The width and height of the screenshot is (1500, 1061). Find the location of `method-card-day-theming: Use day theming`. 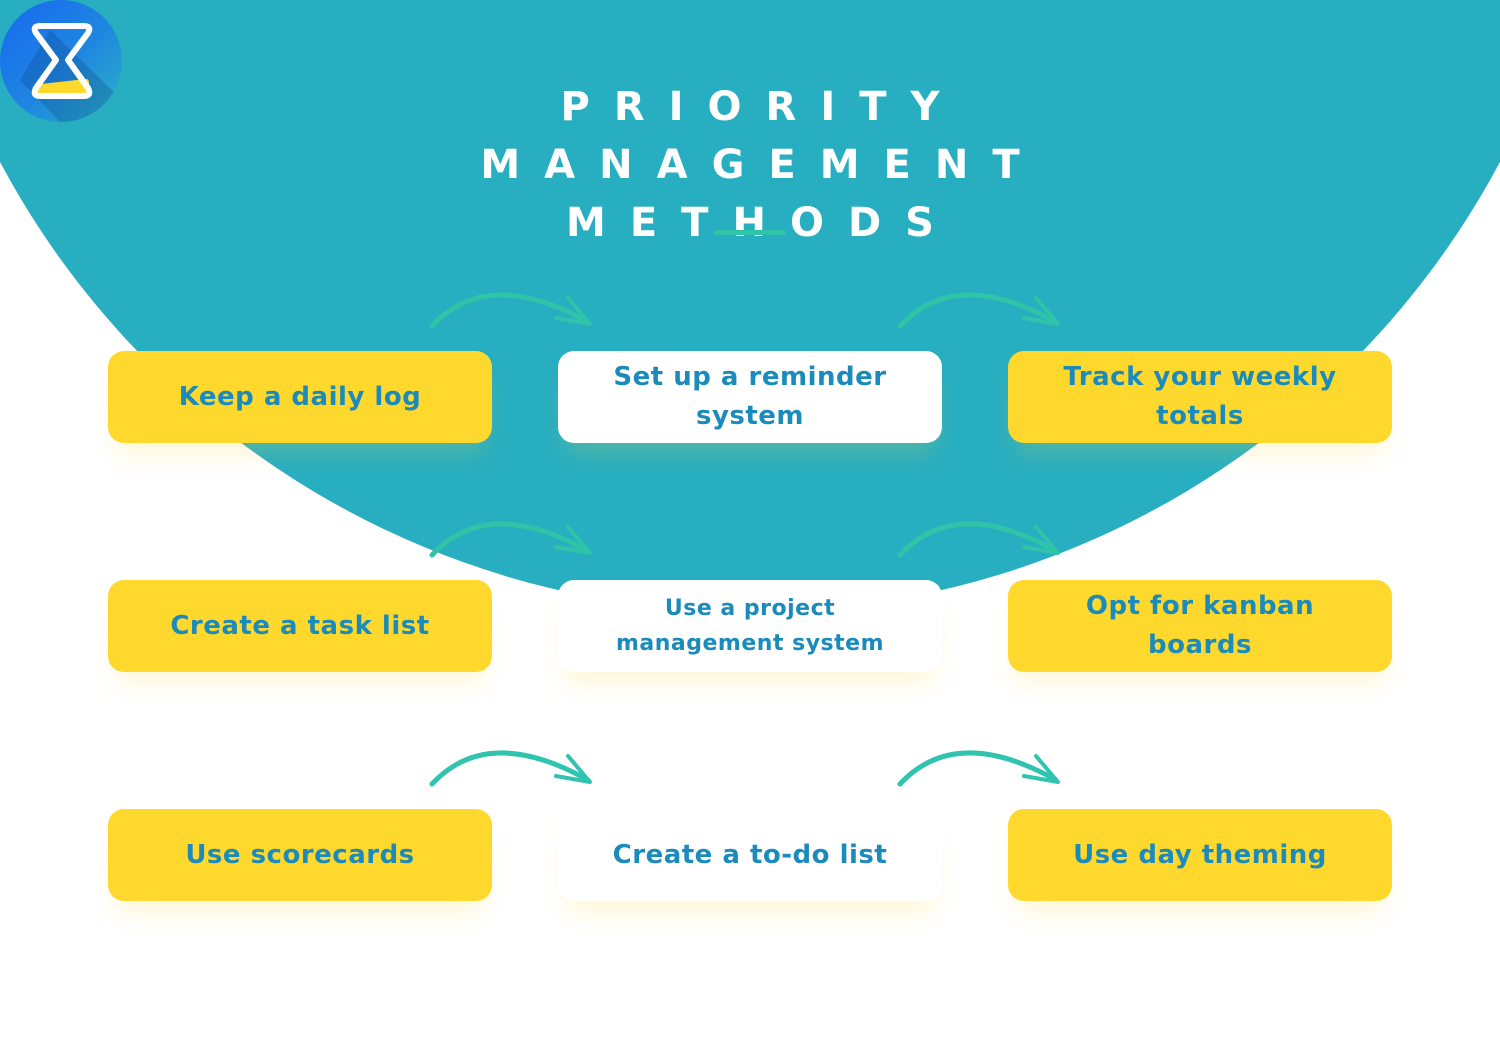

method-card-day-theming: Use day theming is located at coordinates (1200, 855).